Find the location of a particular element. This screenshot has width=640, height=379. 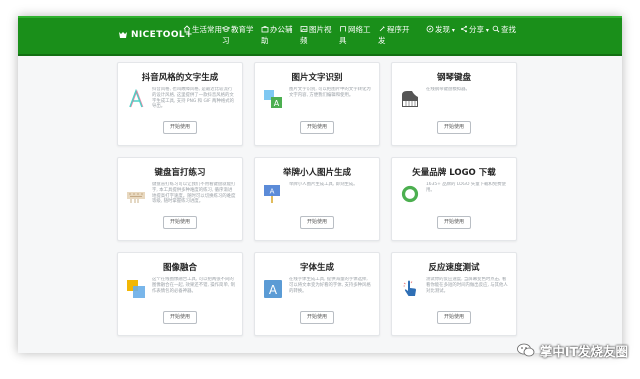

watermark: 掌中IT发烧友圈 is located at coordinates (572, 350).